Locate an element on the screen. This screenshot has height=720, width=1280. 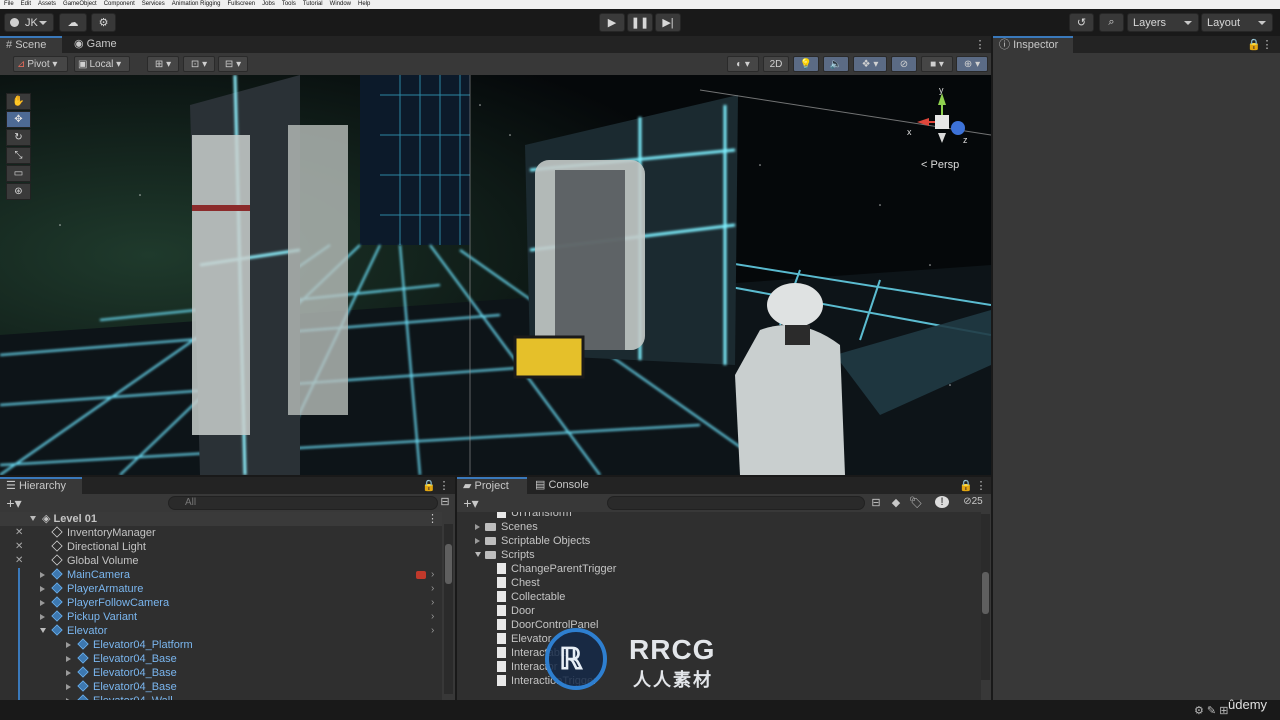
project-add-icon: +▾ is located at coordinates (471, 503).